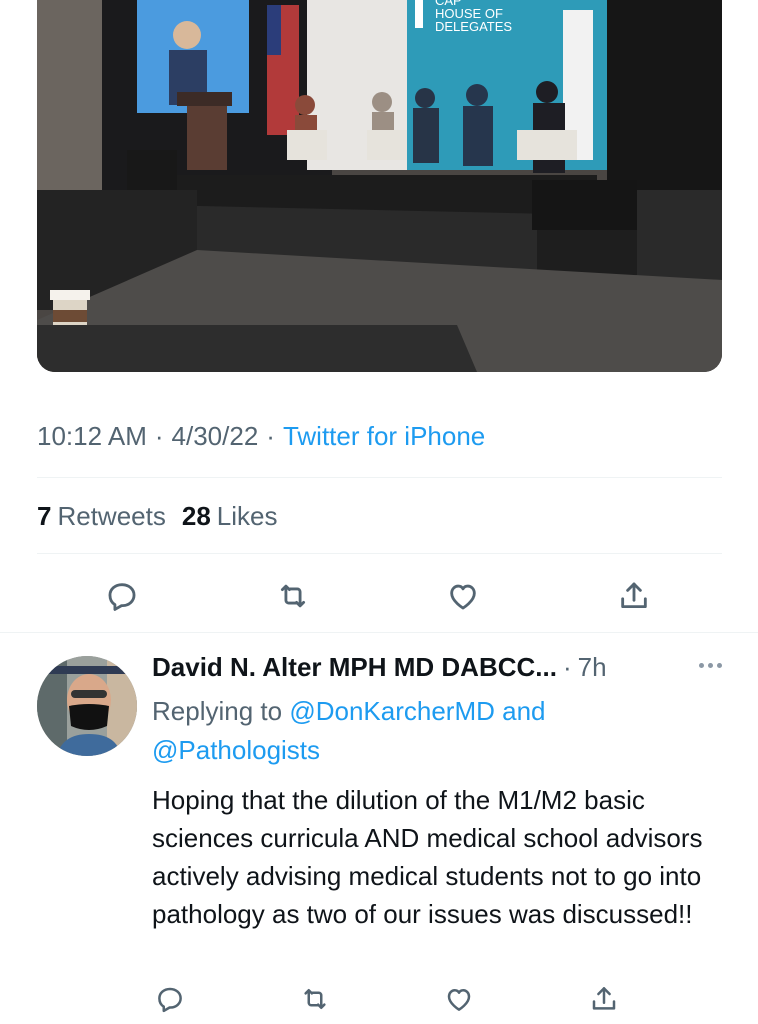 The height and width of the screenshot is (1024, 758). What do you see at coordinates (379, 596) in the screenshot?
I see `tweet-action-bar` at bounding box center [379, 596].